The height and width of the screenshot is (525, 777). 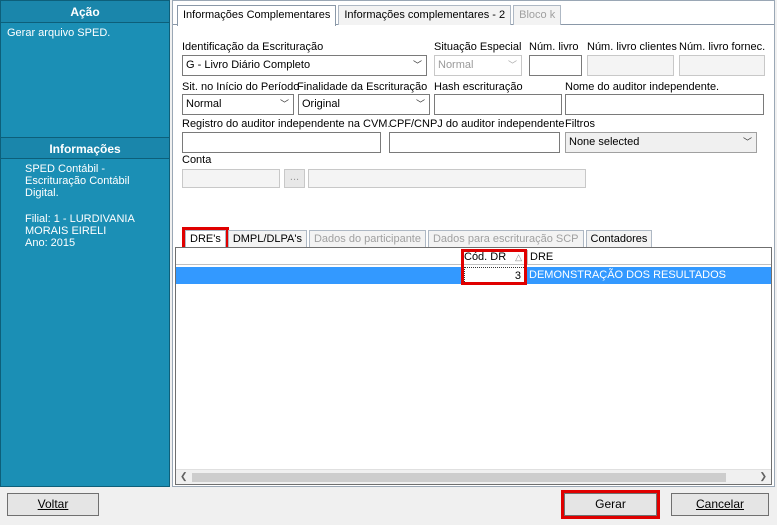 What do you see at coordinates (364, 104) in the screenshot?
I see `finalidade-select: Original ﹀` at bounding box center [364, 104].